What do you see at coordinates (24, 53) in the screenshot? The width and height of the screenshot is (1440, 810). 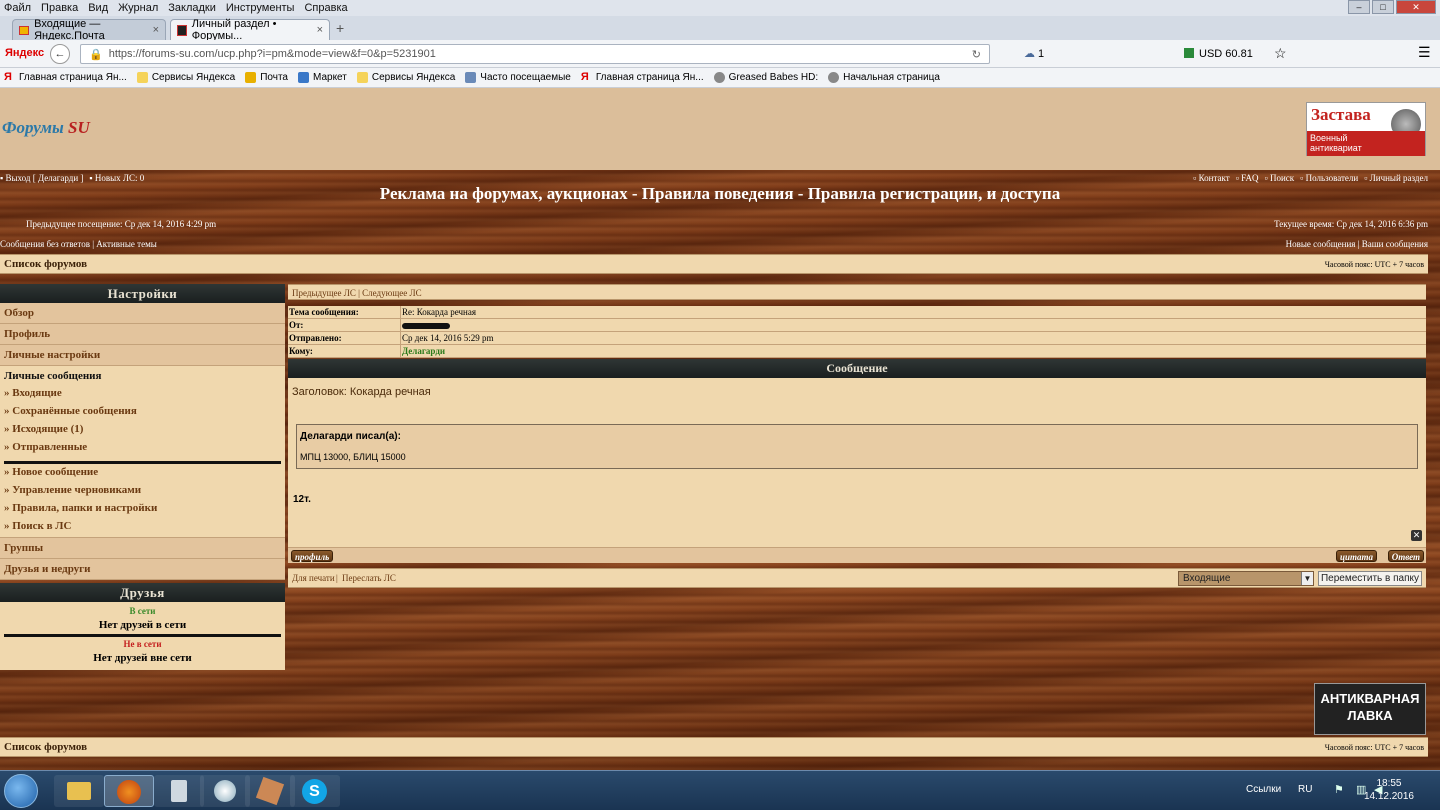 I see `yandex-logo: Яндекс` at bounding box center [24, 53].